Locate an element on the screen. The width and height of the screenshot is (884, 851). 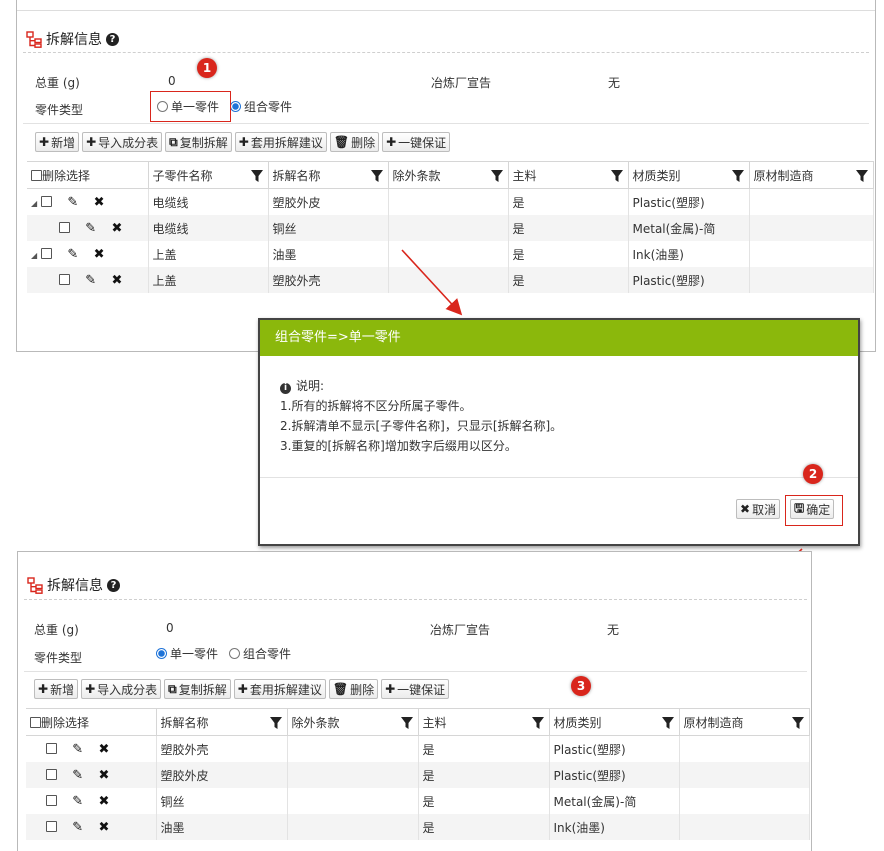
dialog-line: 2.拆解清单不显示[子零件名称]，只显示[拆解名称]。 is located at coordinates (421, 426).